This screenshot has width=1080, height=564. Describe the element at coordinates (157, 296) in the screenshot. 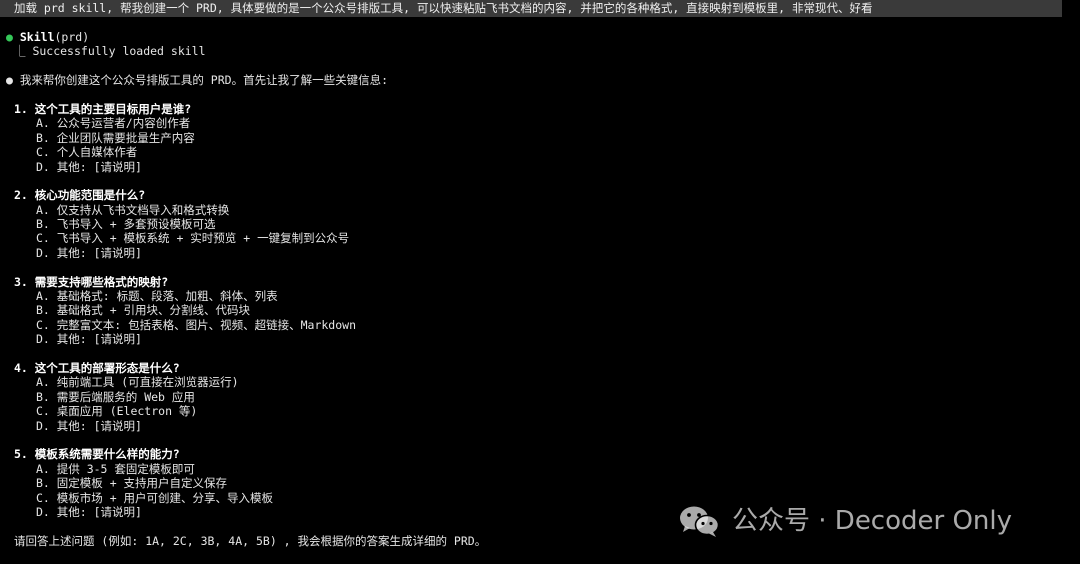

I see `question-option: A. 基础格式: 标题、段落、加粗、斜体、列表` at that location.